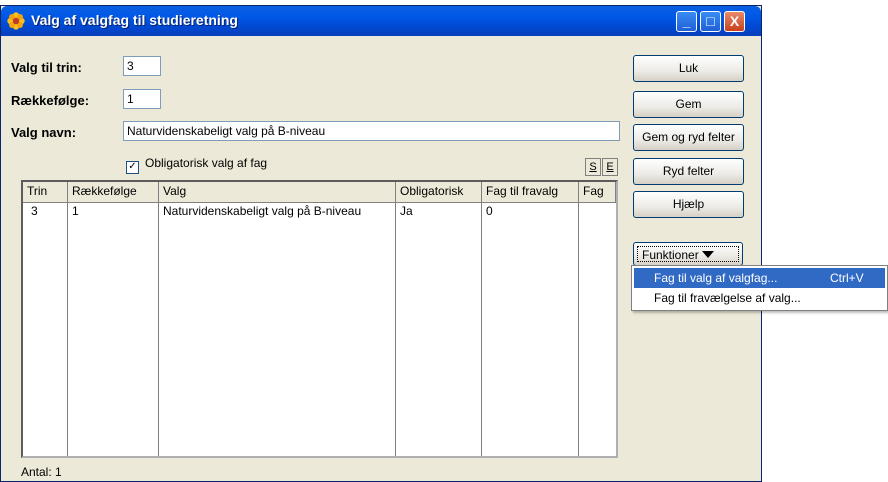 This screenshot has height=482, width=888. What do you see at coordinates (610, 167) in the screenshot?
I see `e-button: E` at bounding box center [610, 167].